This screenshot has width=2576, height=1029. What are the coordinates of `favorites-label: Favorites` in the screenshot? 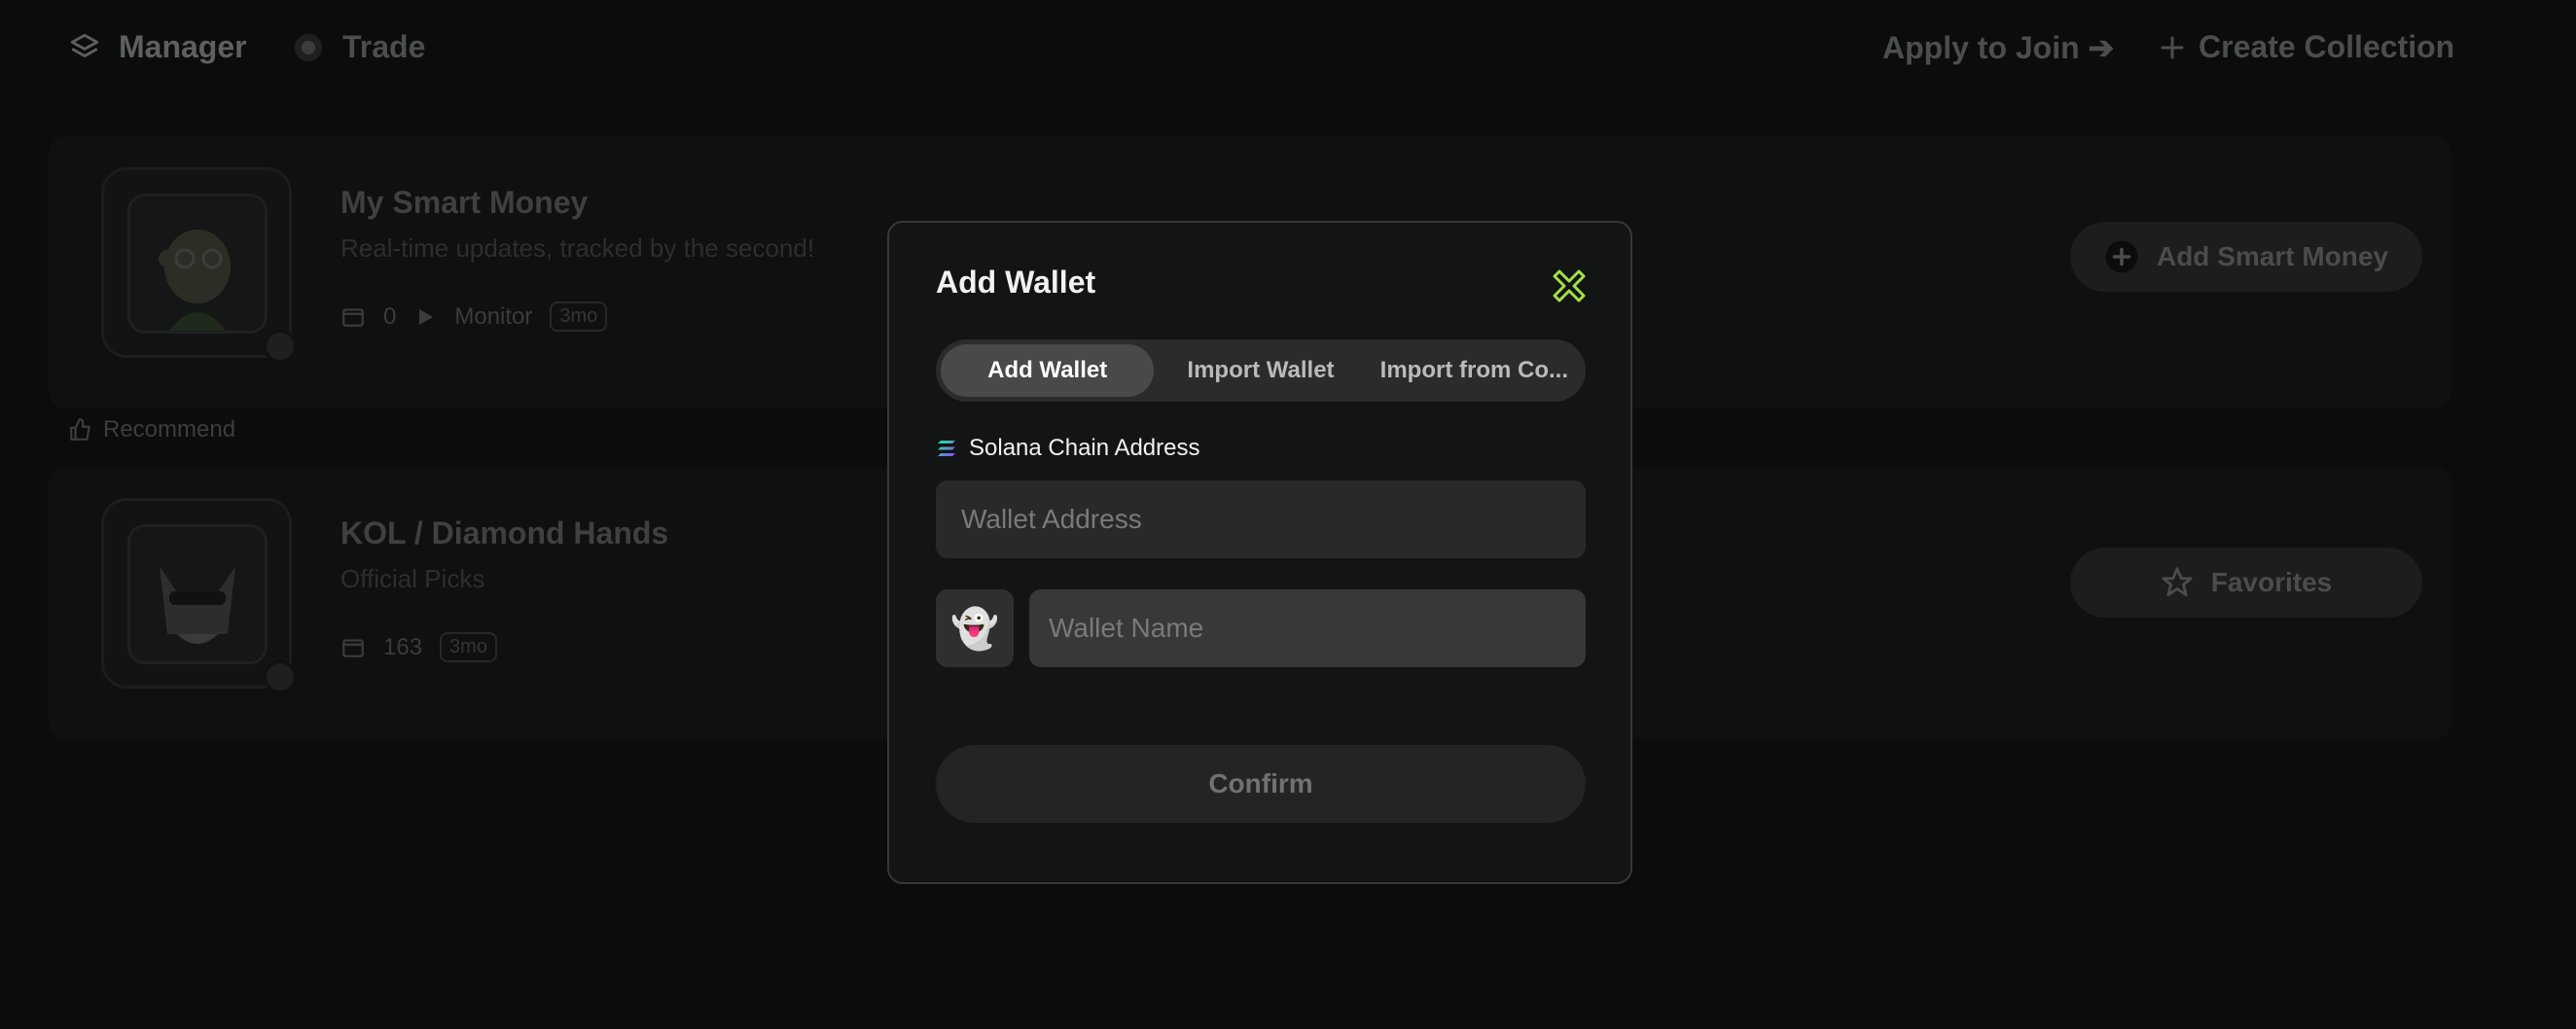 It's located at (2271, 582).